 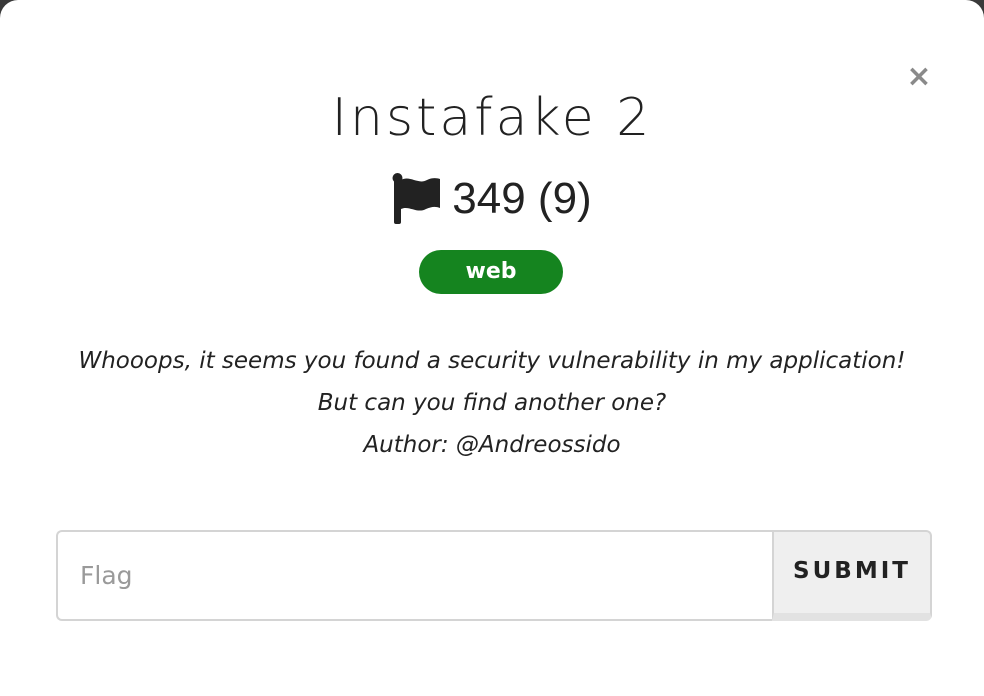 I want to click on category-tag: web, so click(x=491, y=272).